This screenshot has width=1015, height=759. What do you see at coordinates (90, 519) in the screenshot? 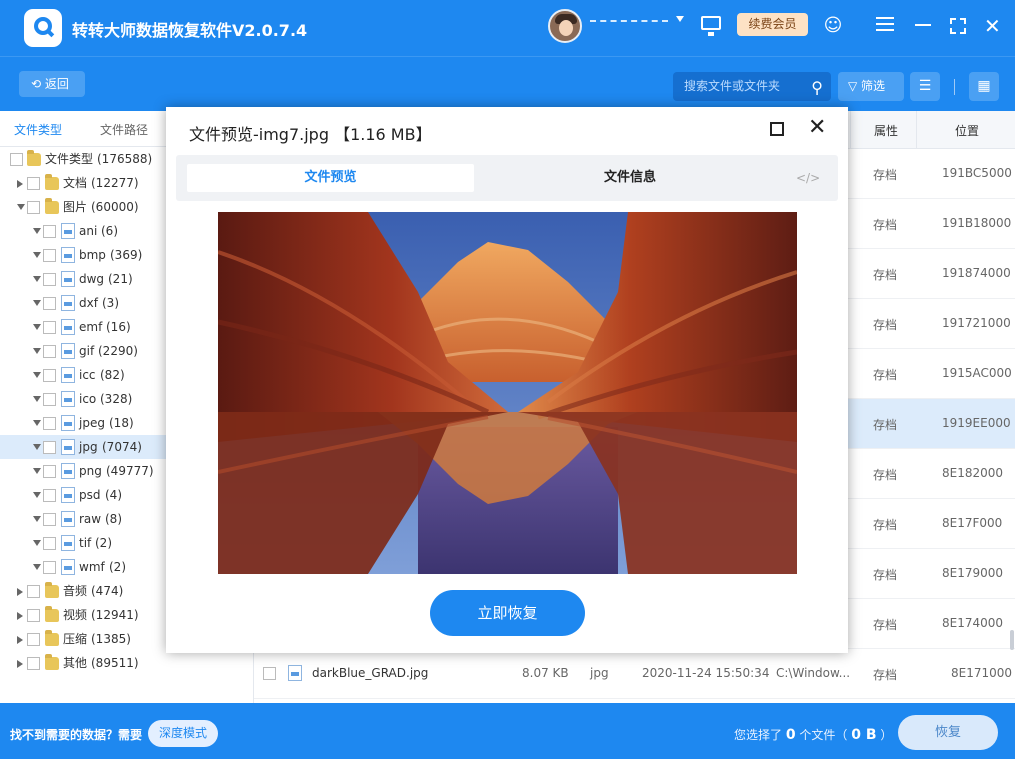
I see `tree-item-label: raw` at bounding box center [90, 519].